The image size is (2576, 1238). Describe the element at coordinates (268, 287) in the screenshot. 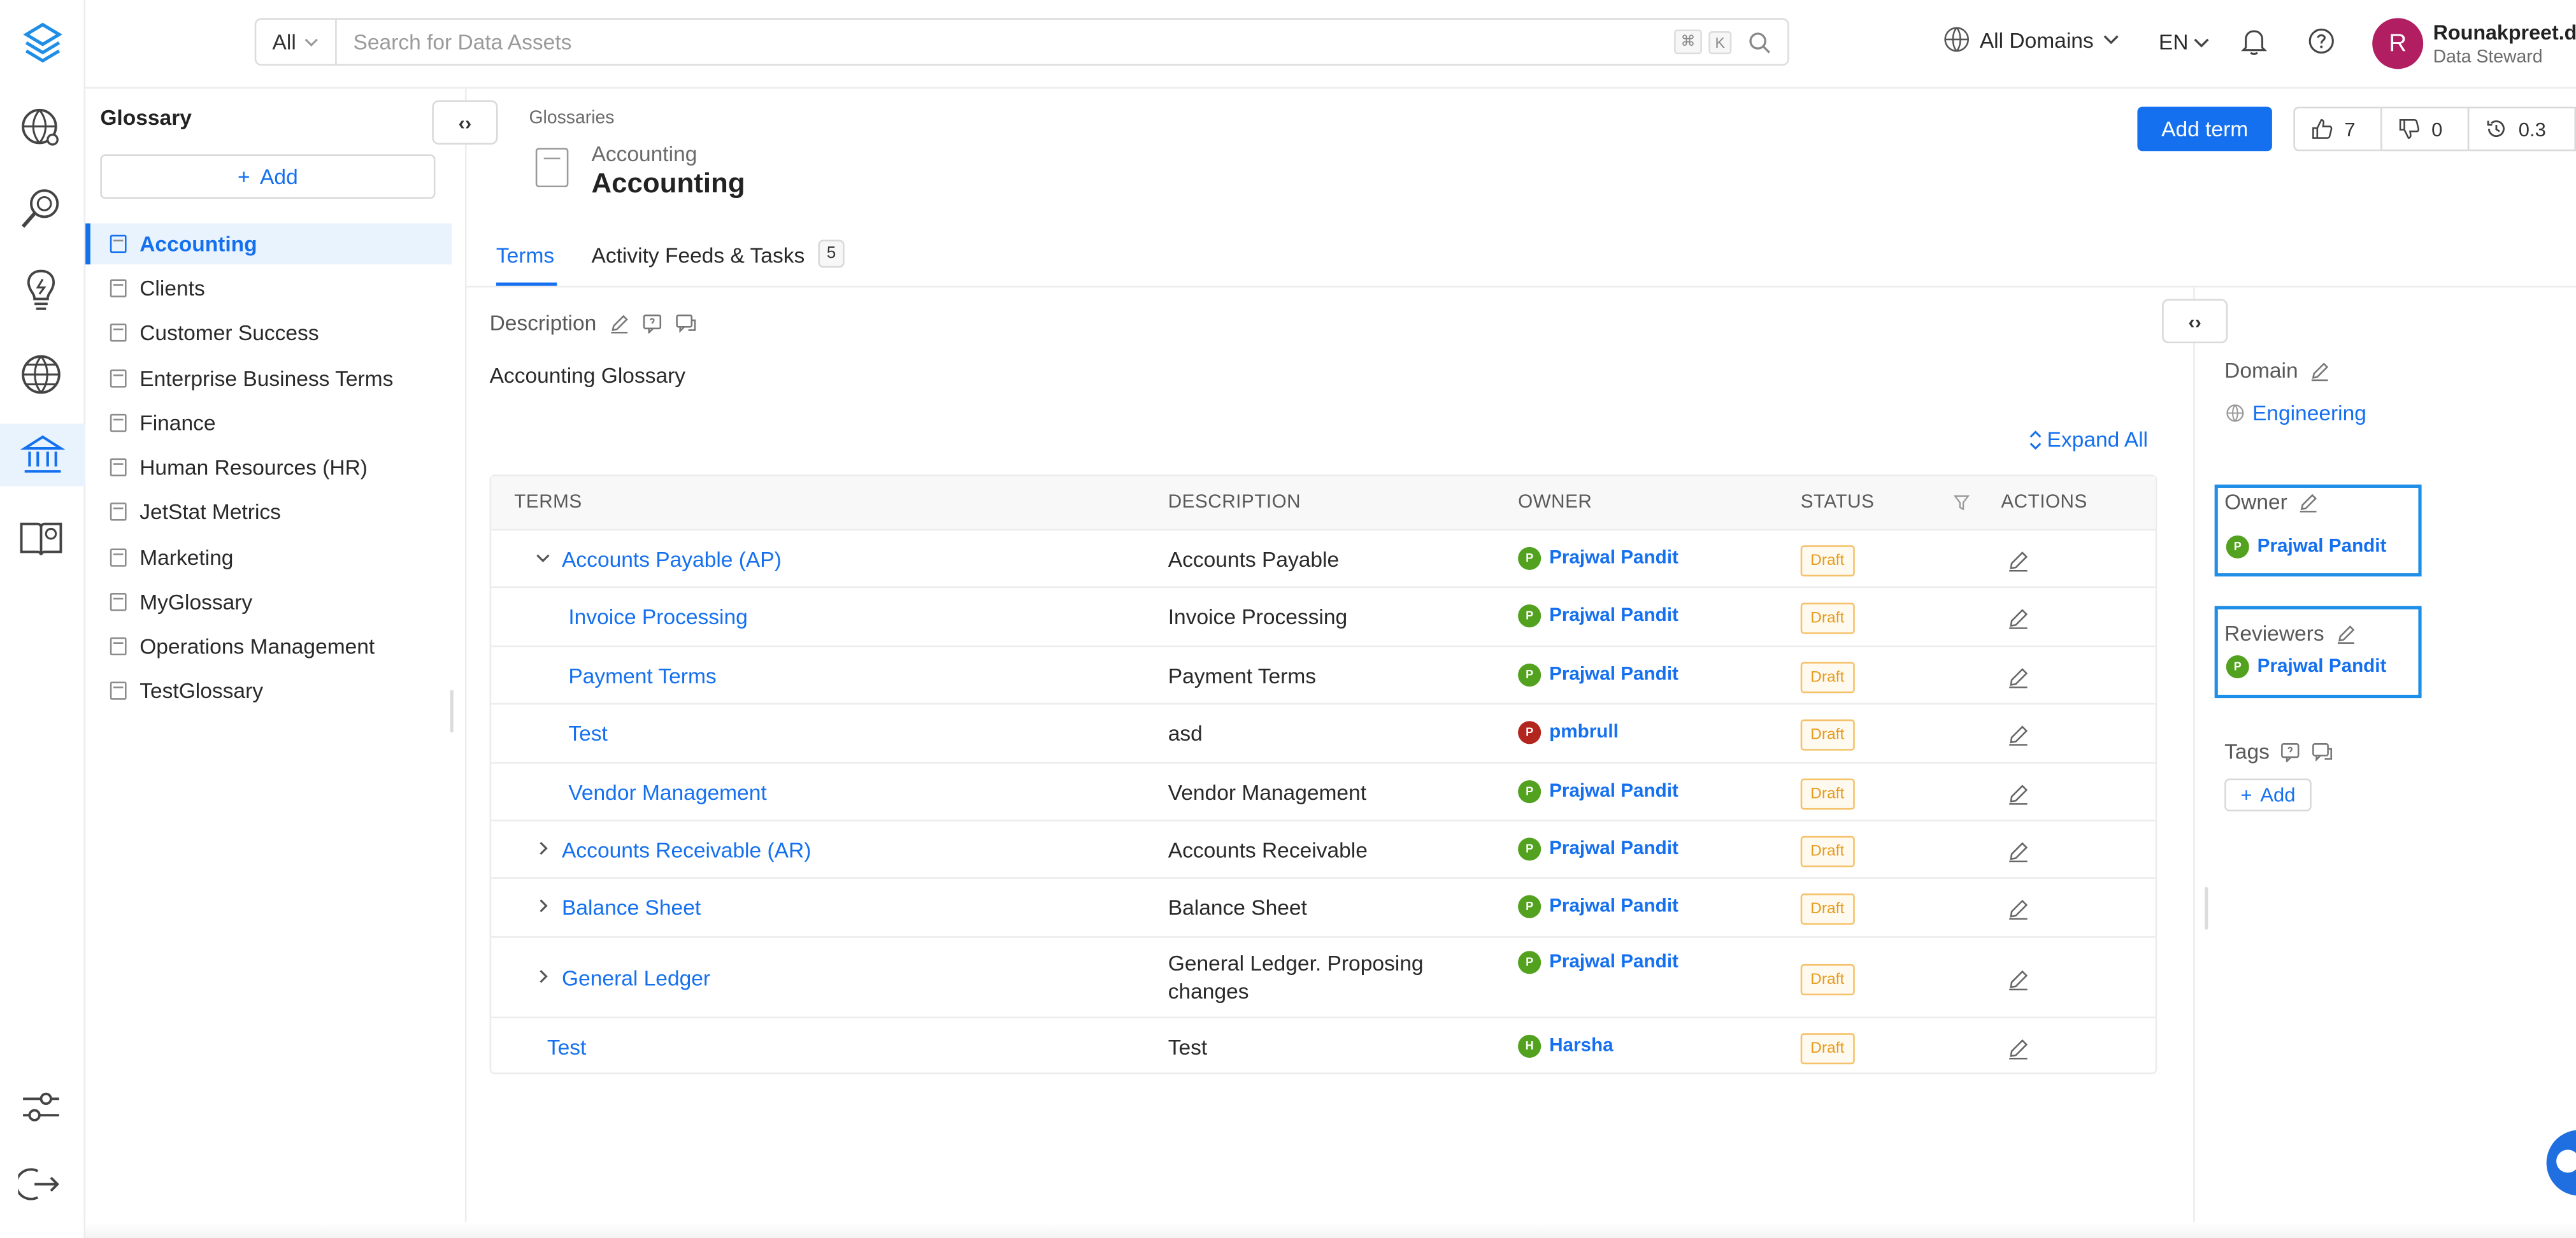

I see `sidebar-item-clients: Clients` at that location.